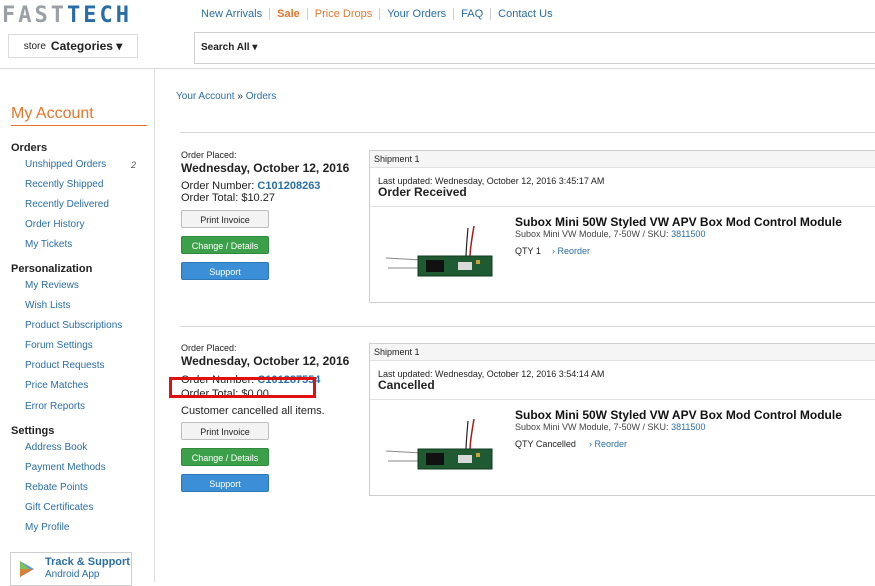 Image resolution: width=875 pixels, height=586 pixels. What do you see at coordinates (534, 48) in the screenshot?
I see `search-bar: Search All ▾` at bounding box center [534, 48].